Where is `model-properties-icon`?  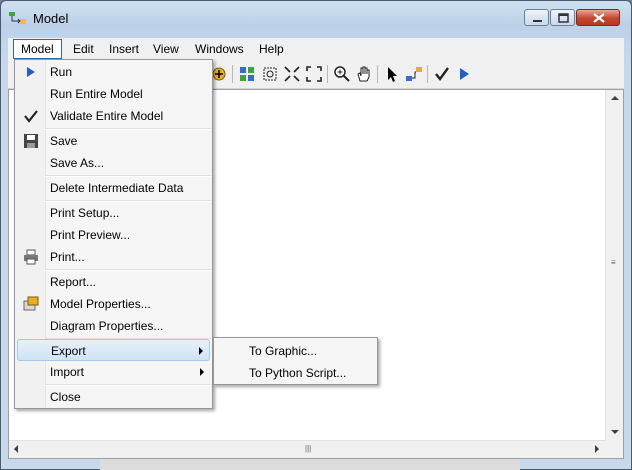 model-properties-icon is located at coordinates (31, 304).